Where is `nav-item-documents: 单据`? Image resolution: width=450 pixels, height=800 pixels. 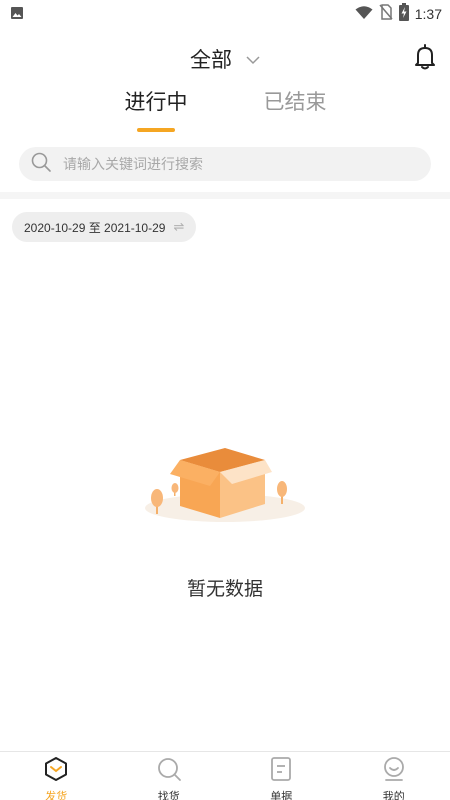 nav-item-documents: 单据 is located at coordinates (281, 776).